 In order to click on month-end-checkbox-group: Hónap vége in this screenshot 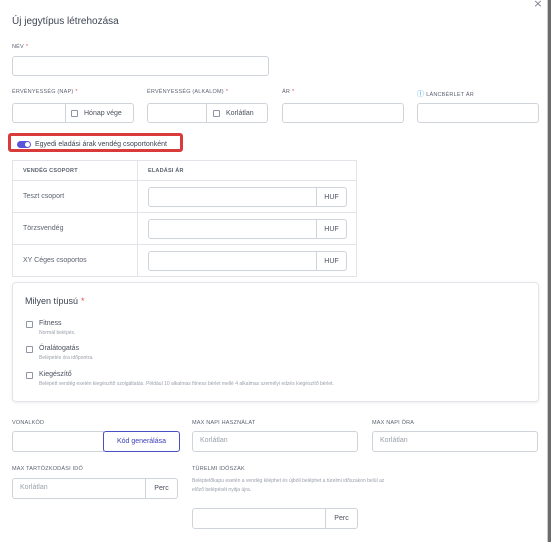, I will do `click(99, 113)`.